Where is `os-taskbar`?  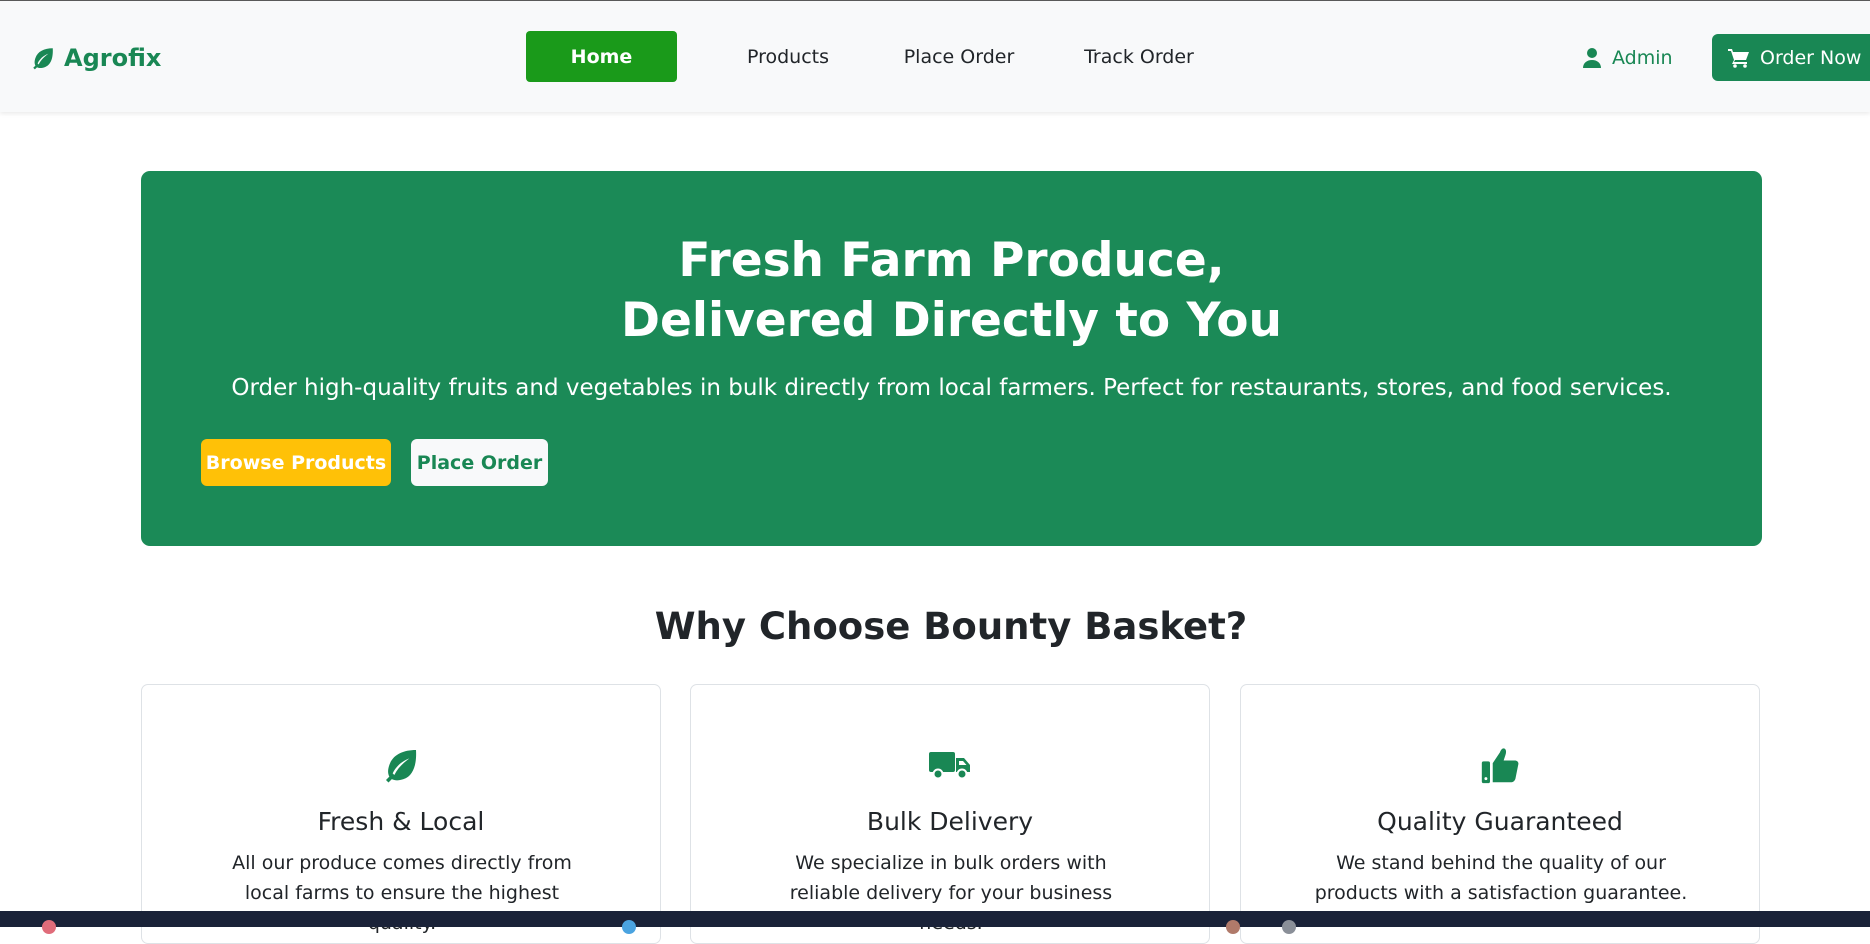 os-taskbar is located at coordinates (935, 922).